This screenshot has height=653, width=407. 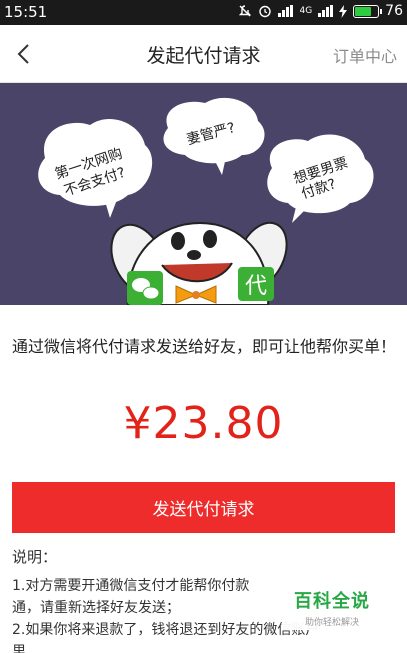 What do you see at coordinates (306, 11) in the screenshot?
I see `network-type-label: 4G` at bounding box center [306, 11].